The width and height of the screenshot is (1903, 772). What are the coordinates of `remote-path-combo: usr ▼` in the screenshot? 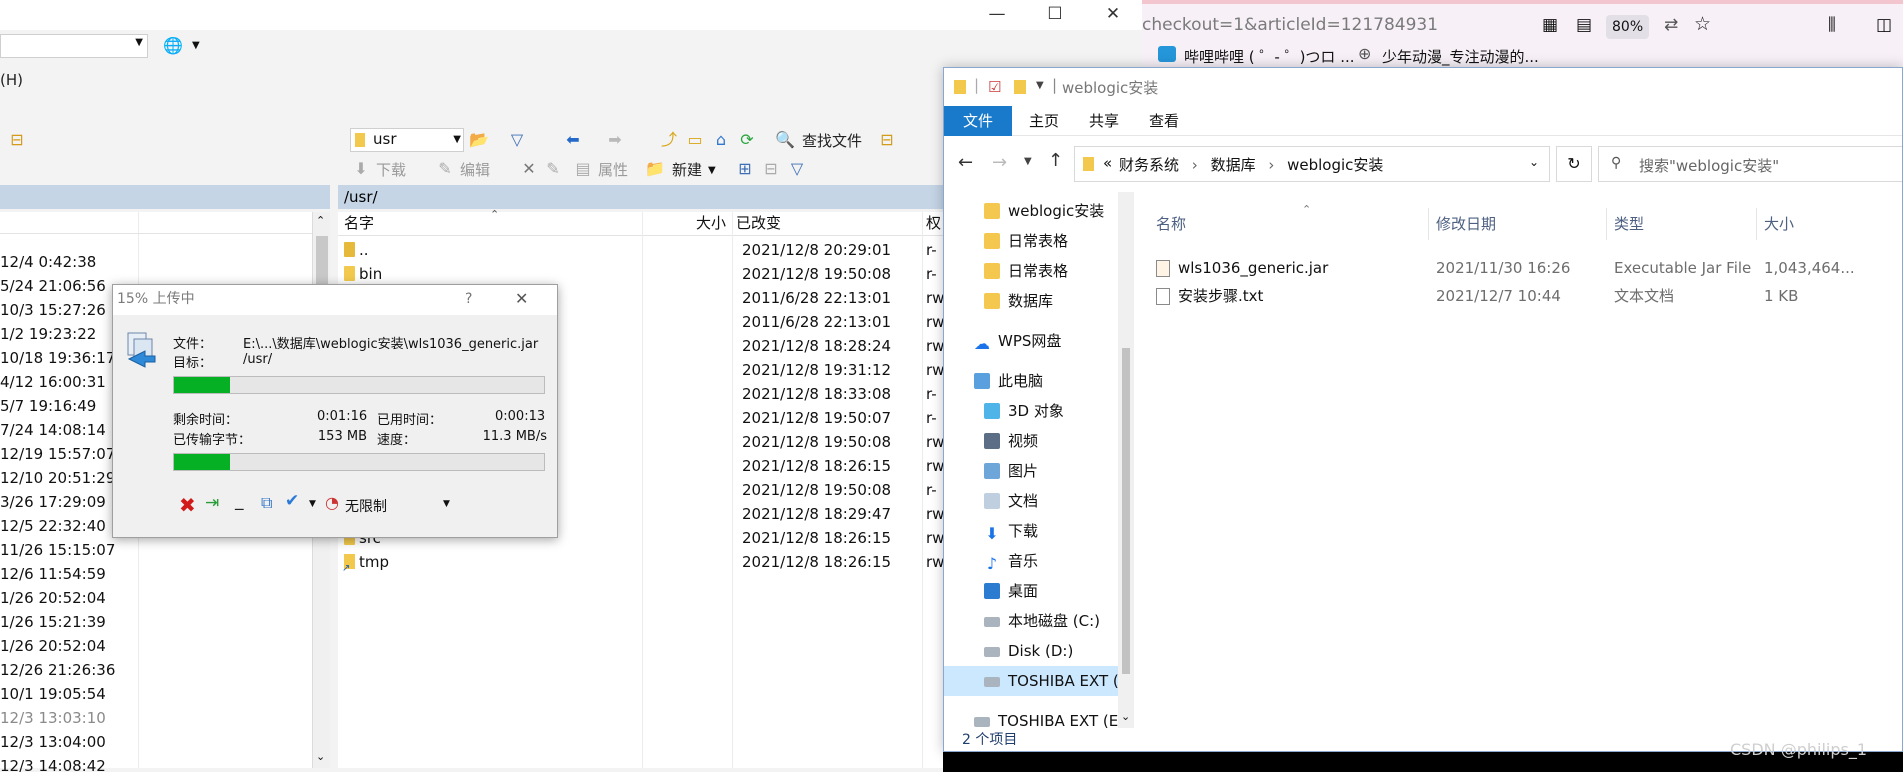 It's located at (407, 140).